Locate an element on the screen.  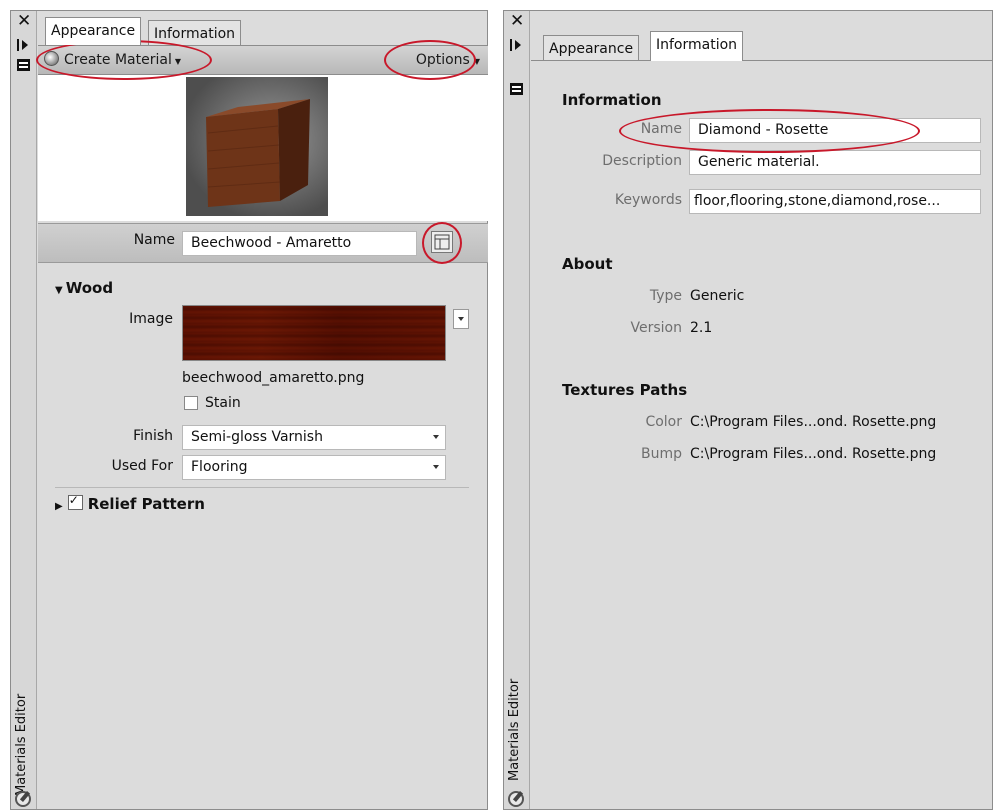
preview-area is located at coordinates (263, 148).